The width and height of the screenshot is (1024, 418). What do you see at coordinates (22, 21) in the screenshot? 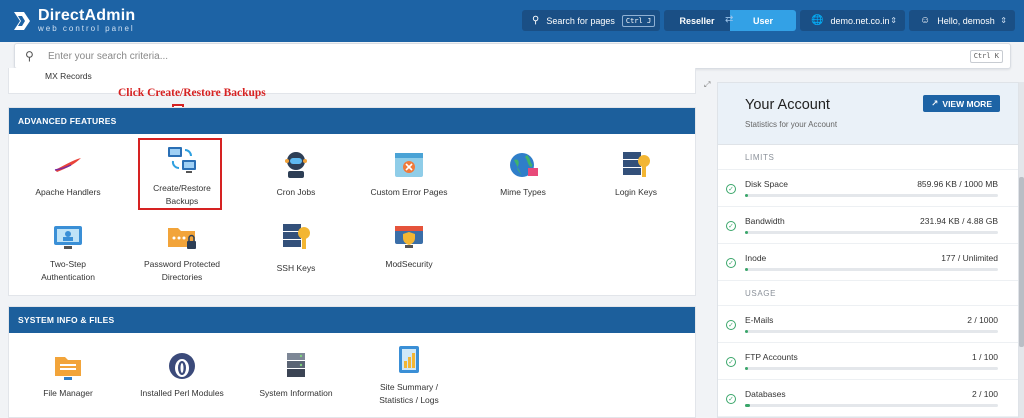
I see `directadmin-logo-icon` at bounding box center [22, 21].